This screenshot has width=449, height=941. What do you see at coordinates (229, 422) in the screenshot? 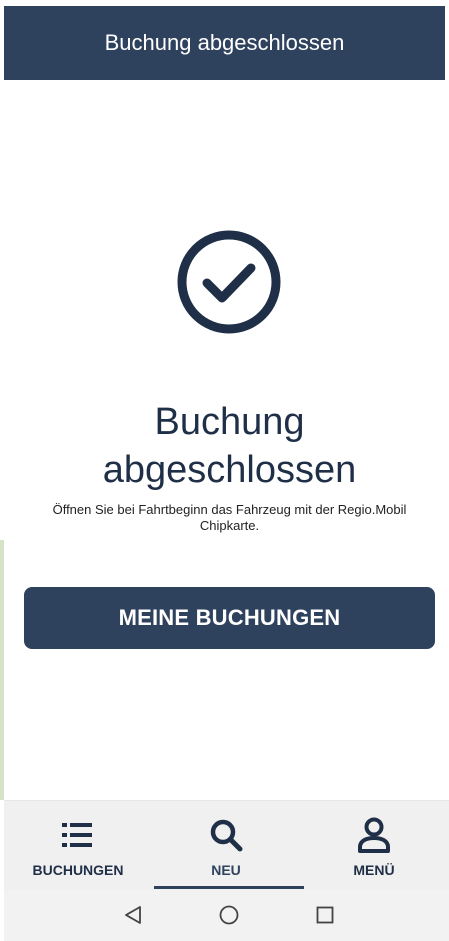
I see `confirmation-title-line1: Buchung` at bounding box center [229, 422].